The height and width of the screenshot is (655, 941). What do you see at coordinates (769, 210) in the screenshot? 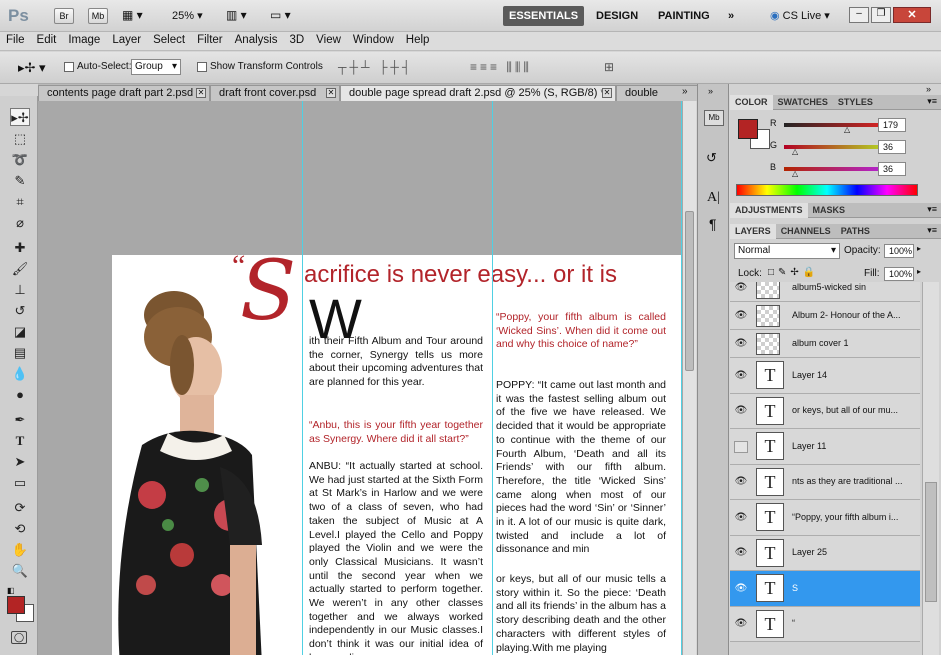
I see `panel-tab-adjustments: ADJUSTMENTS` at bounding box center [769, 210].